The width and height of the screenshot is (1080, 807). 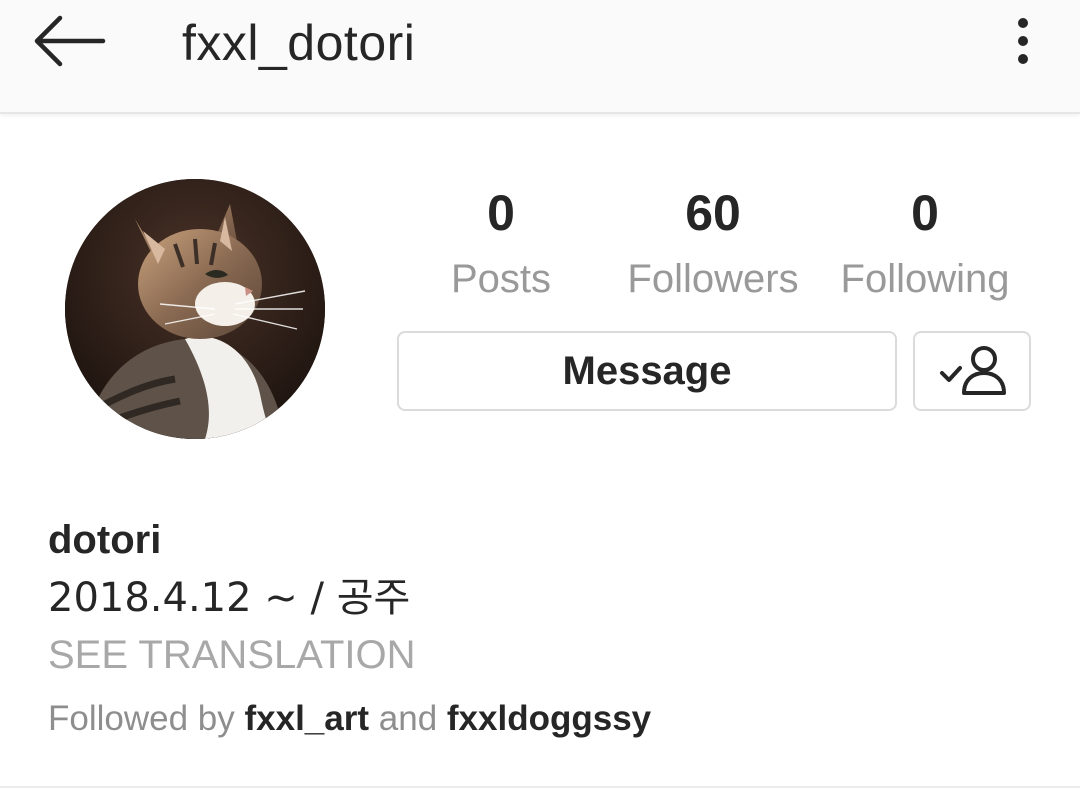 What do you see at coordinates (105, 540) in the screenshot?
I see `profile-display-name: dotori` at bounding box center [105, 540].